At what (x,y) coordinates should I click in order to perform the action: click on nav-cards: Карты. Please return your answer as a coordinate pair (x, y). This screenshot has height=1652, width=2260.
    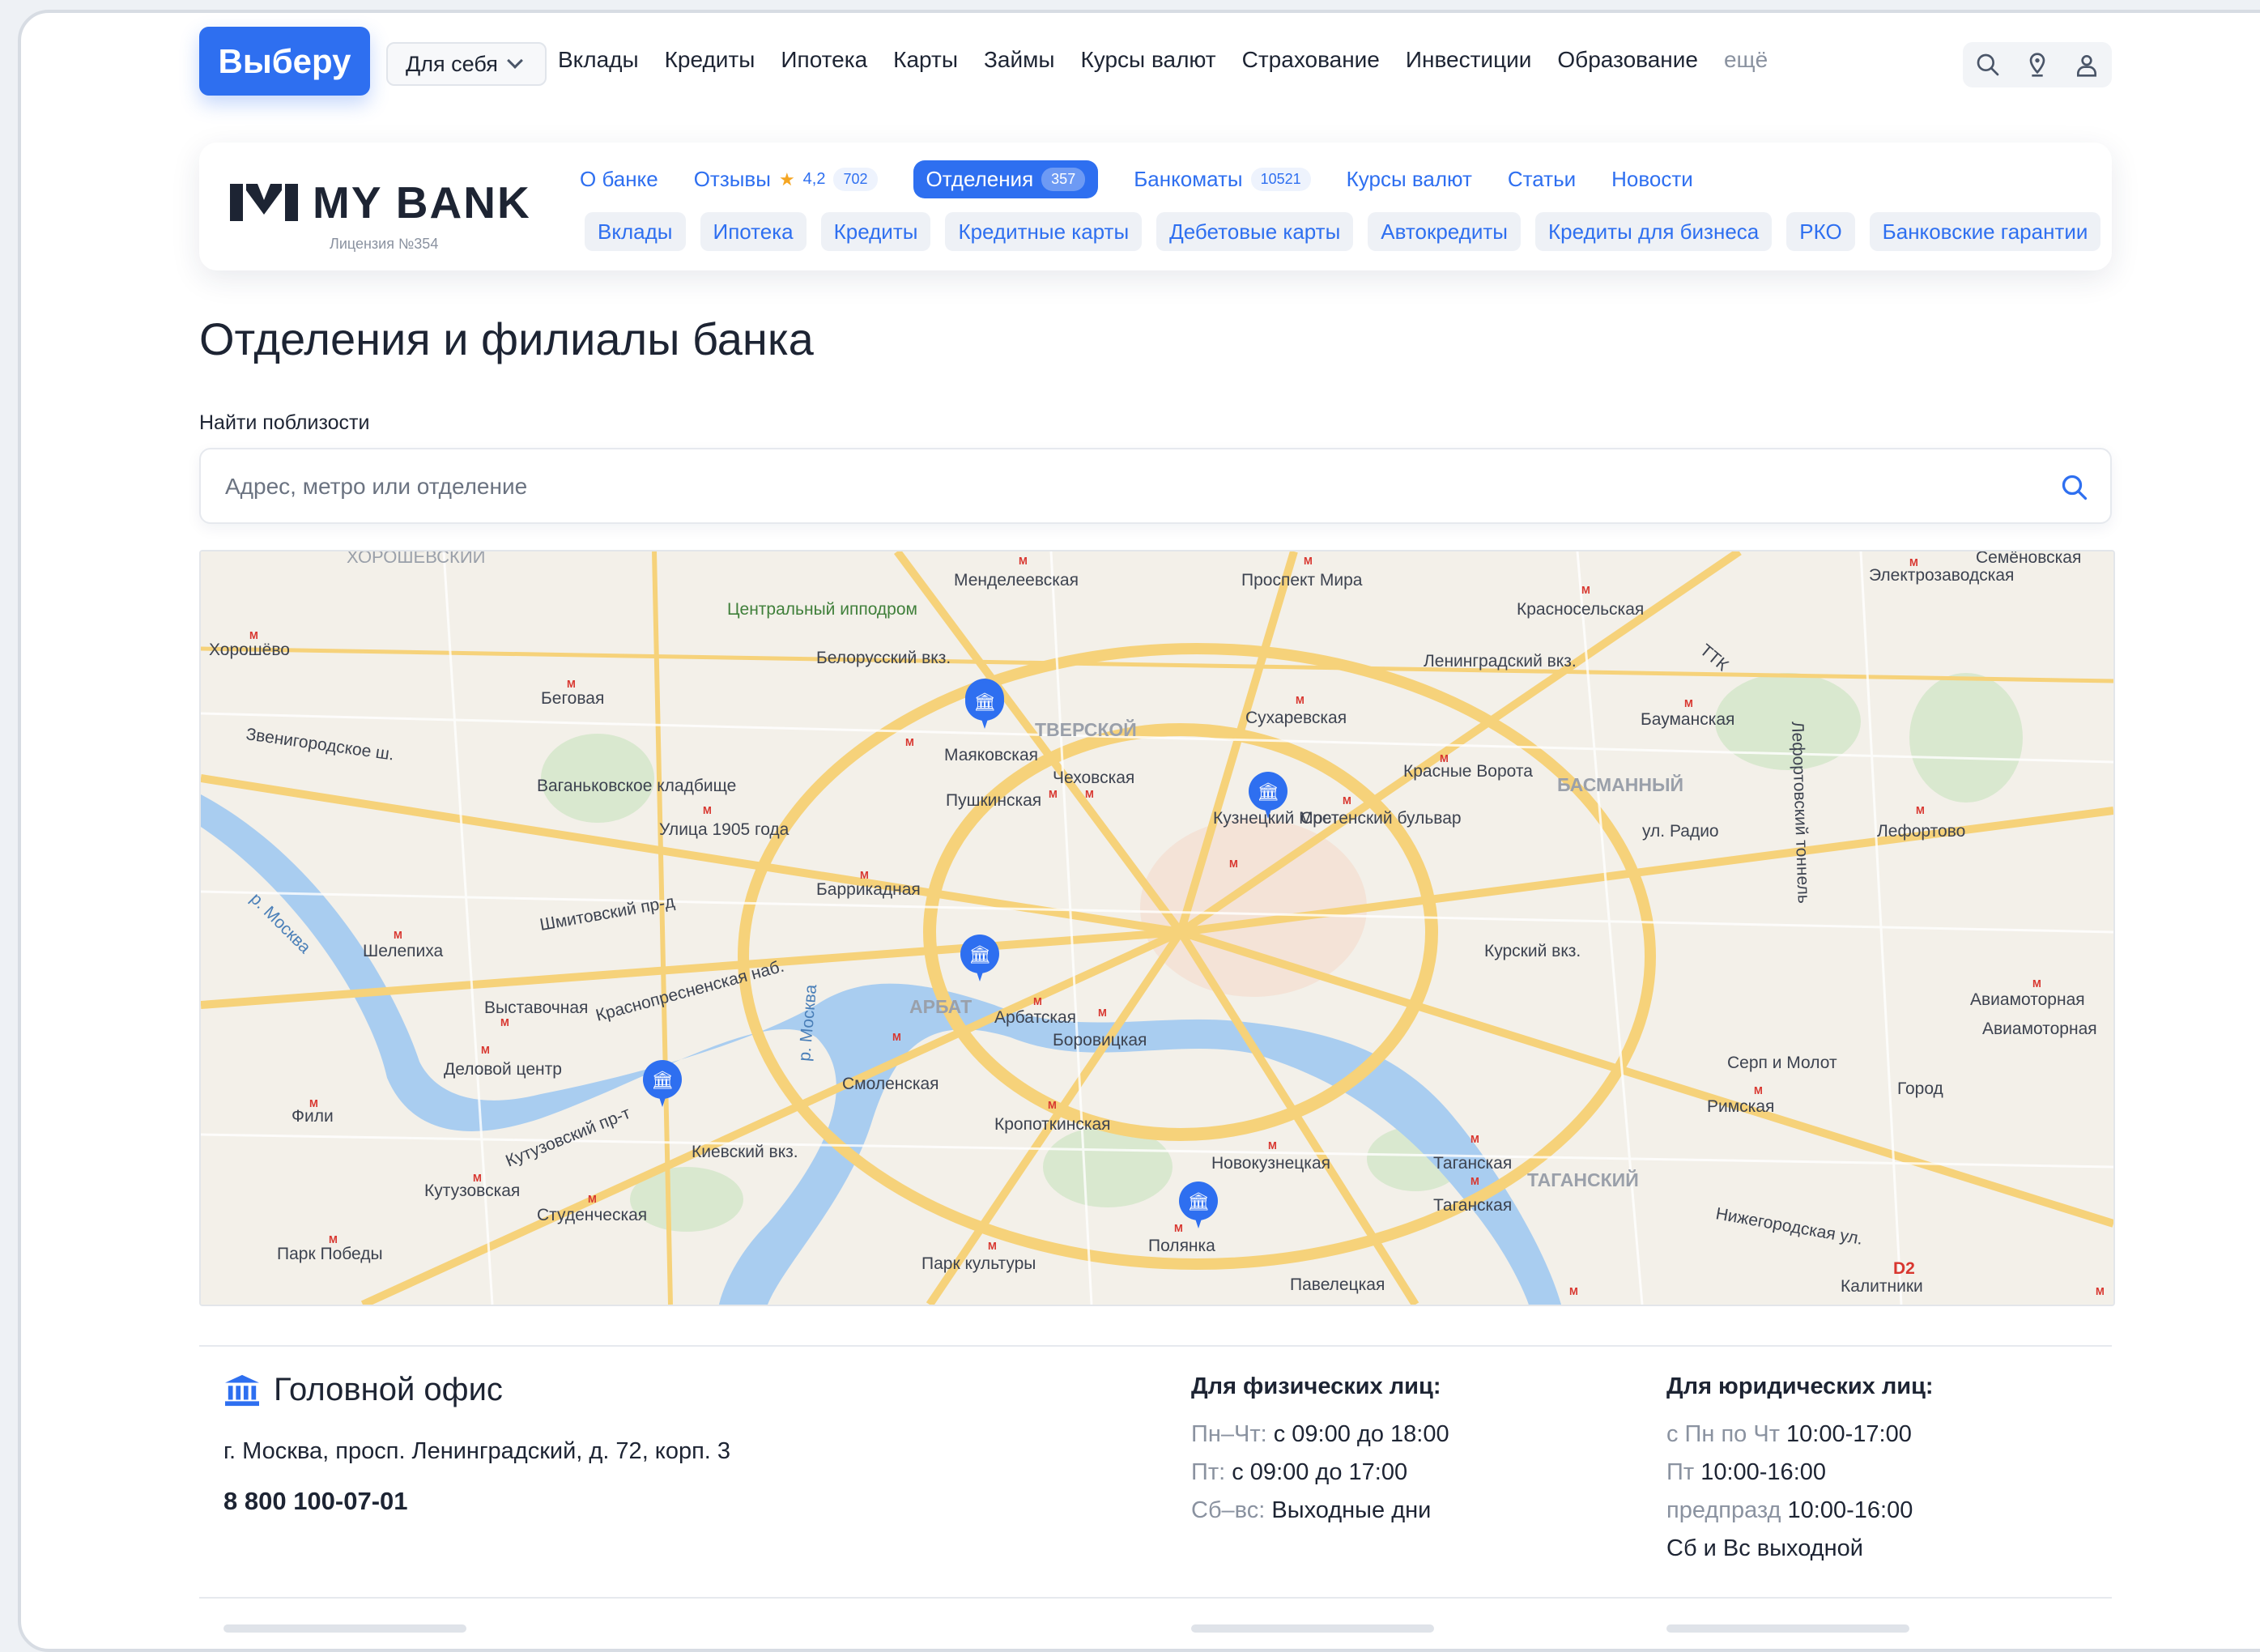
    Looking at the image, I should click on (925, 60).